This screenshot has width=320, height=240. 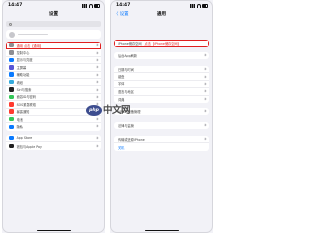 I want to click on nav-bar: 设置, so click(x=53, y=15).